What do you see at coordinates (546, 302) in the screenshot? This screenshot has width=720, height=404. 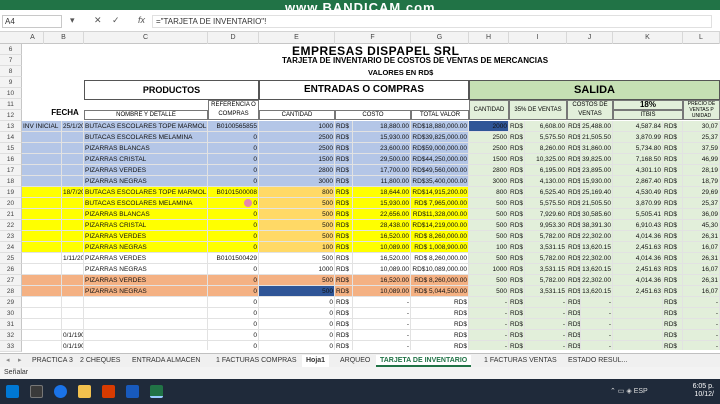 I see `cell-k-25: -` at bounding box center [546, 302].